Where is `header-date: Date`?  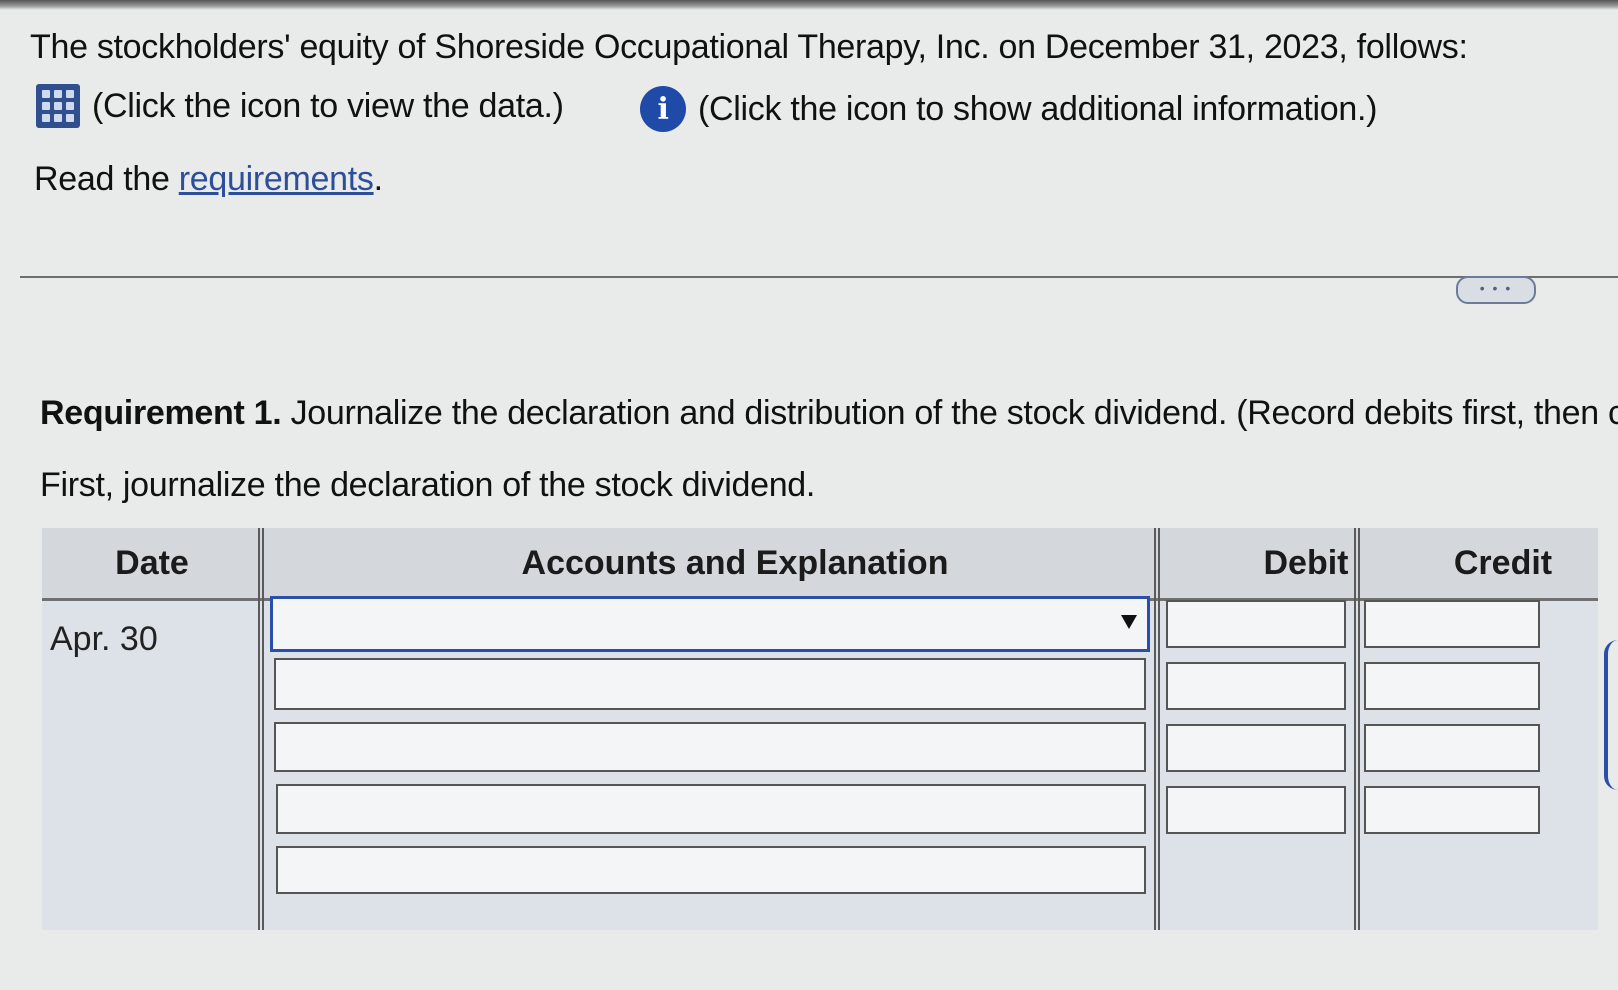 header-date: Date is located at coordinates (152, 562).